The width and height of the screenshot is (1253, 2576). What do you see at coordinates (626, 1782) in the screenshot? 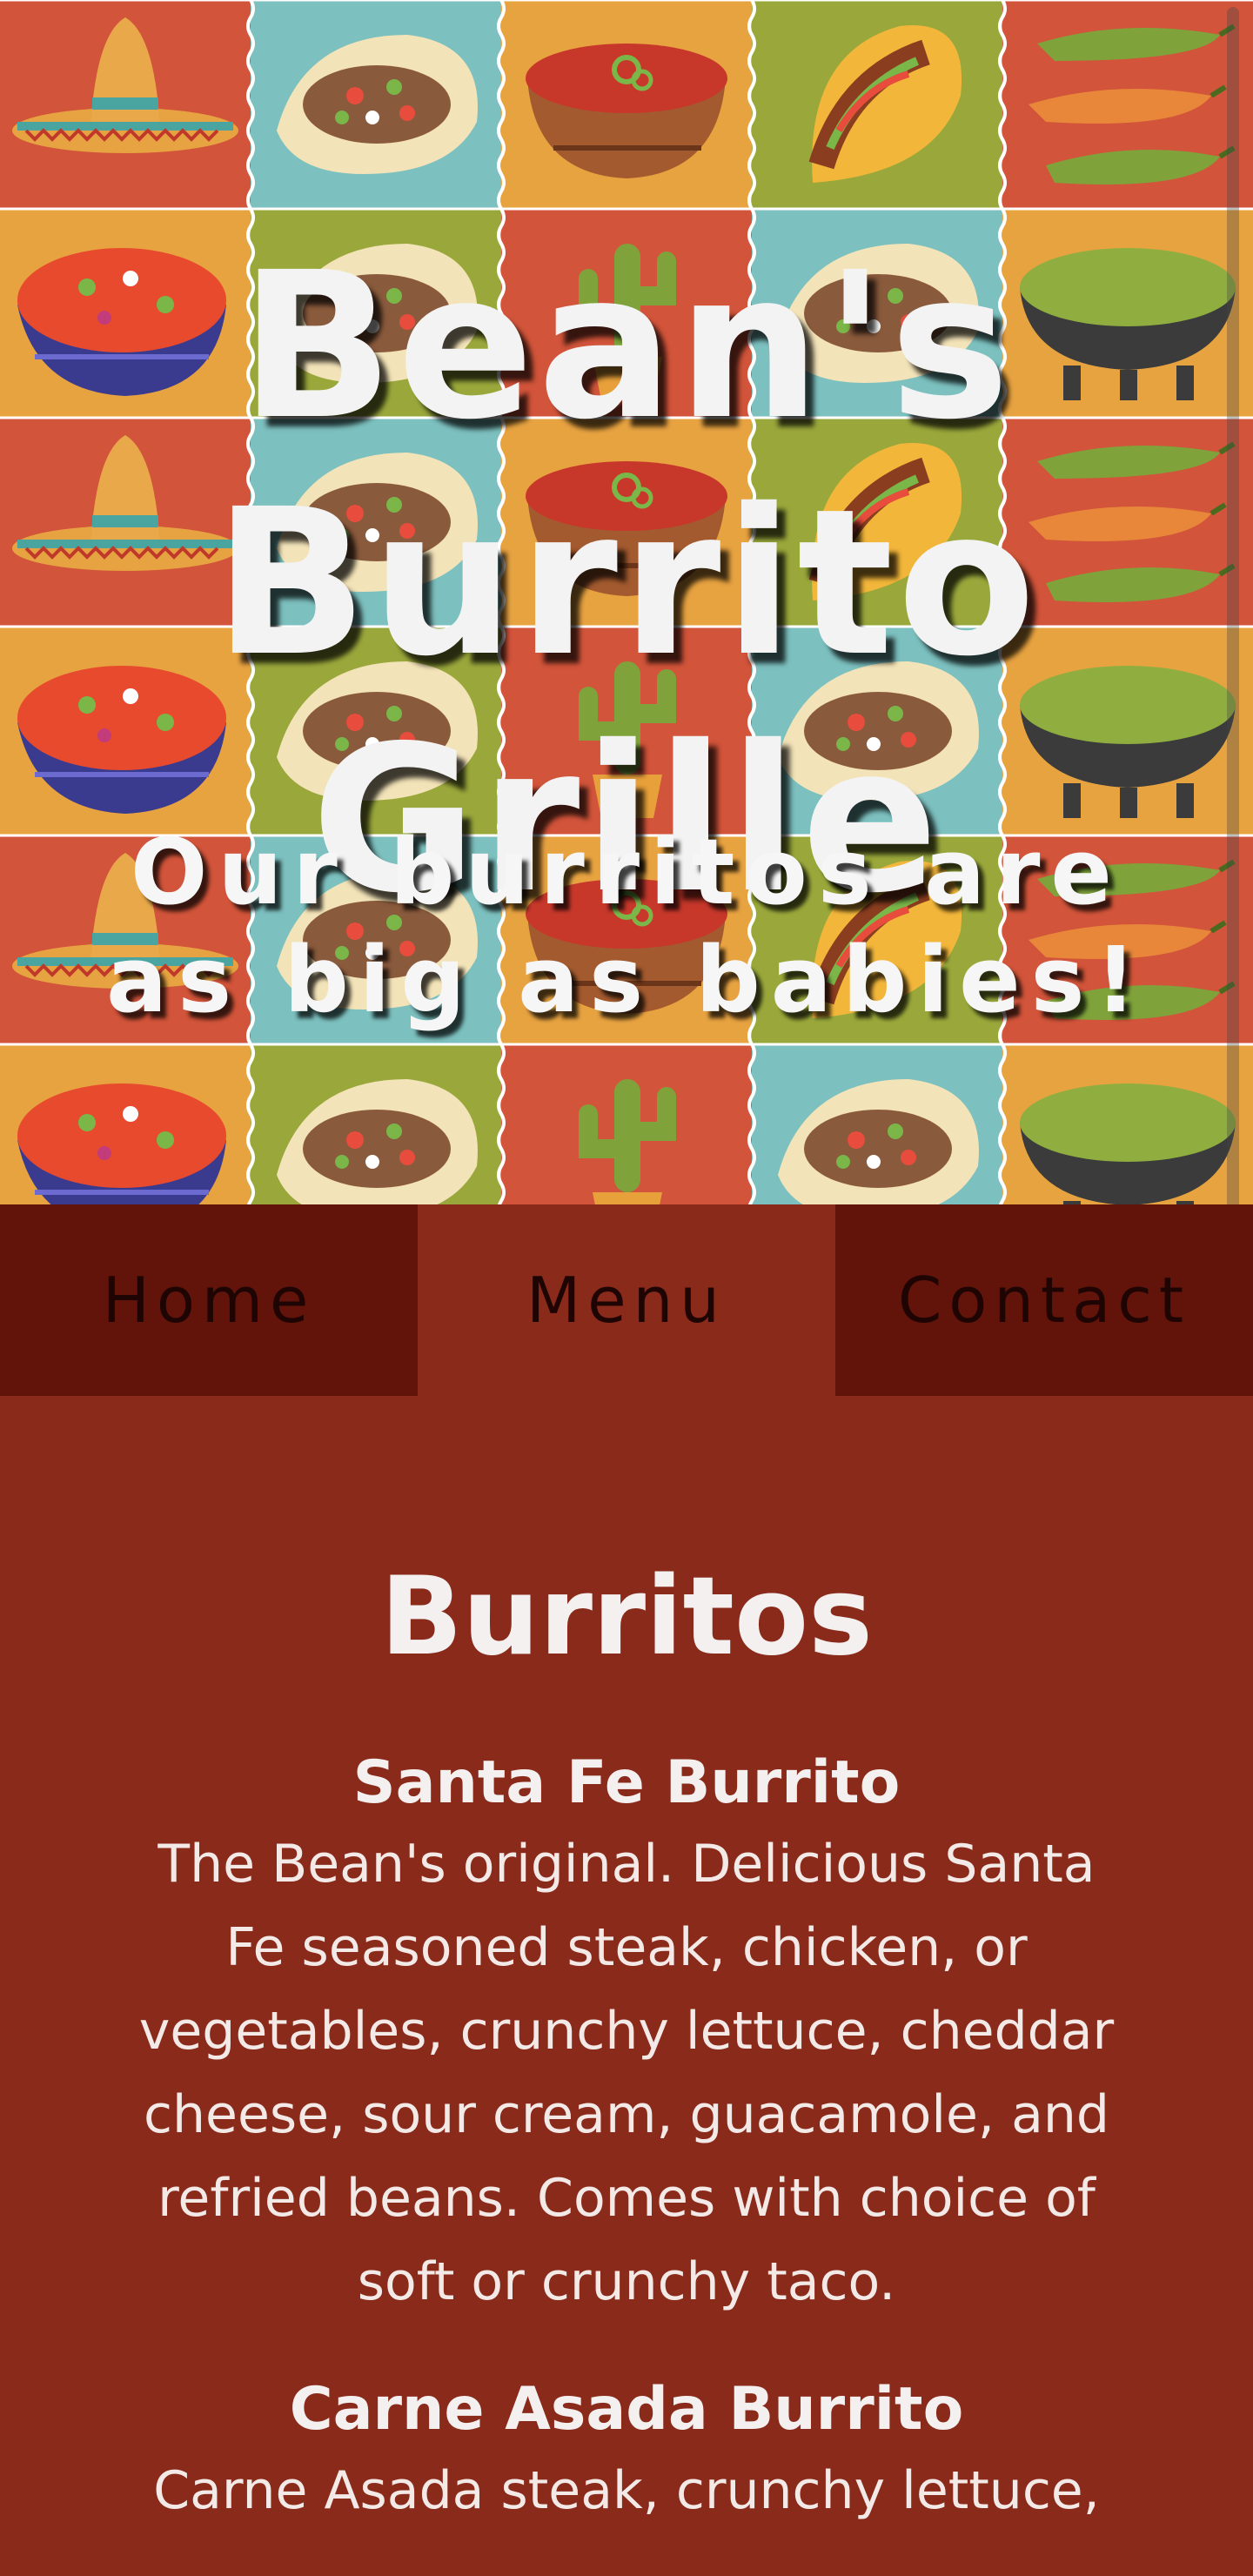
I see `menu-item-name: Santa Fe Burrito` at bounding box center [626, 1782].